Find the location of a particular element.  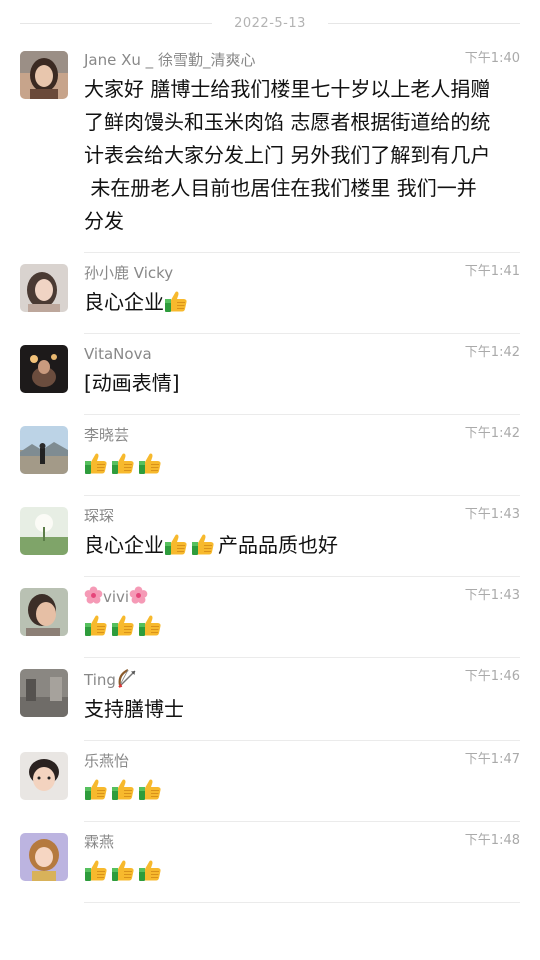

message-line: 未在册老人目前也居住在我们楼里 我们一并 is located at coordinates (280, 188).